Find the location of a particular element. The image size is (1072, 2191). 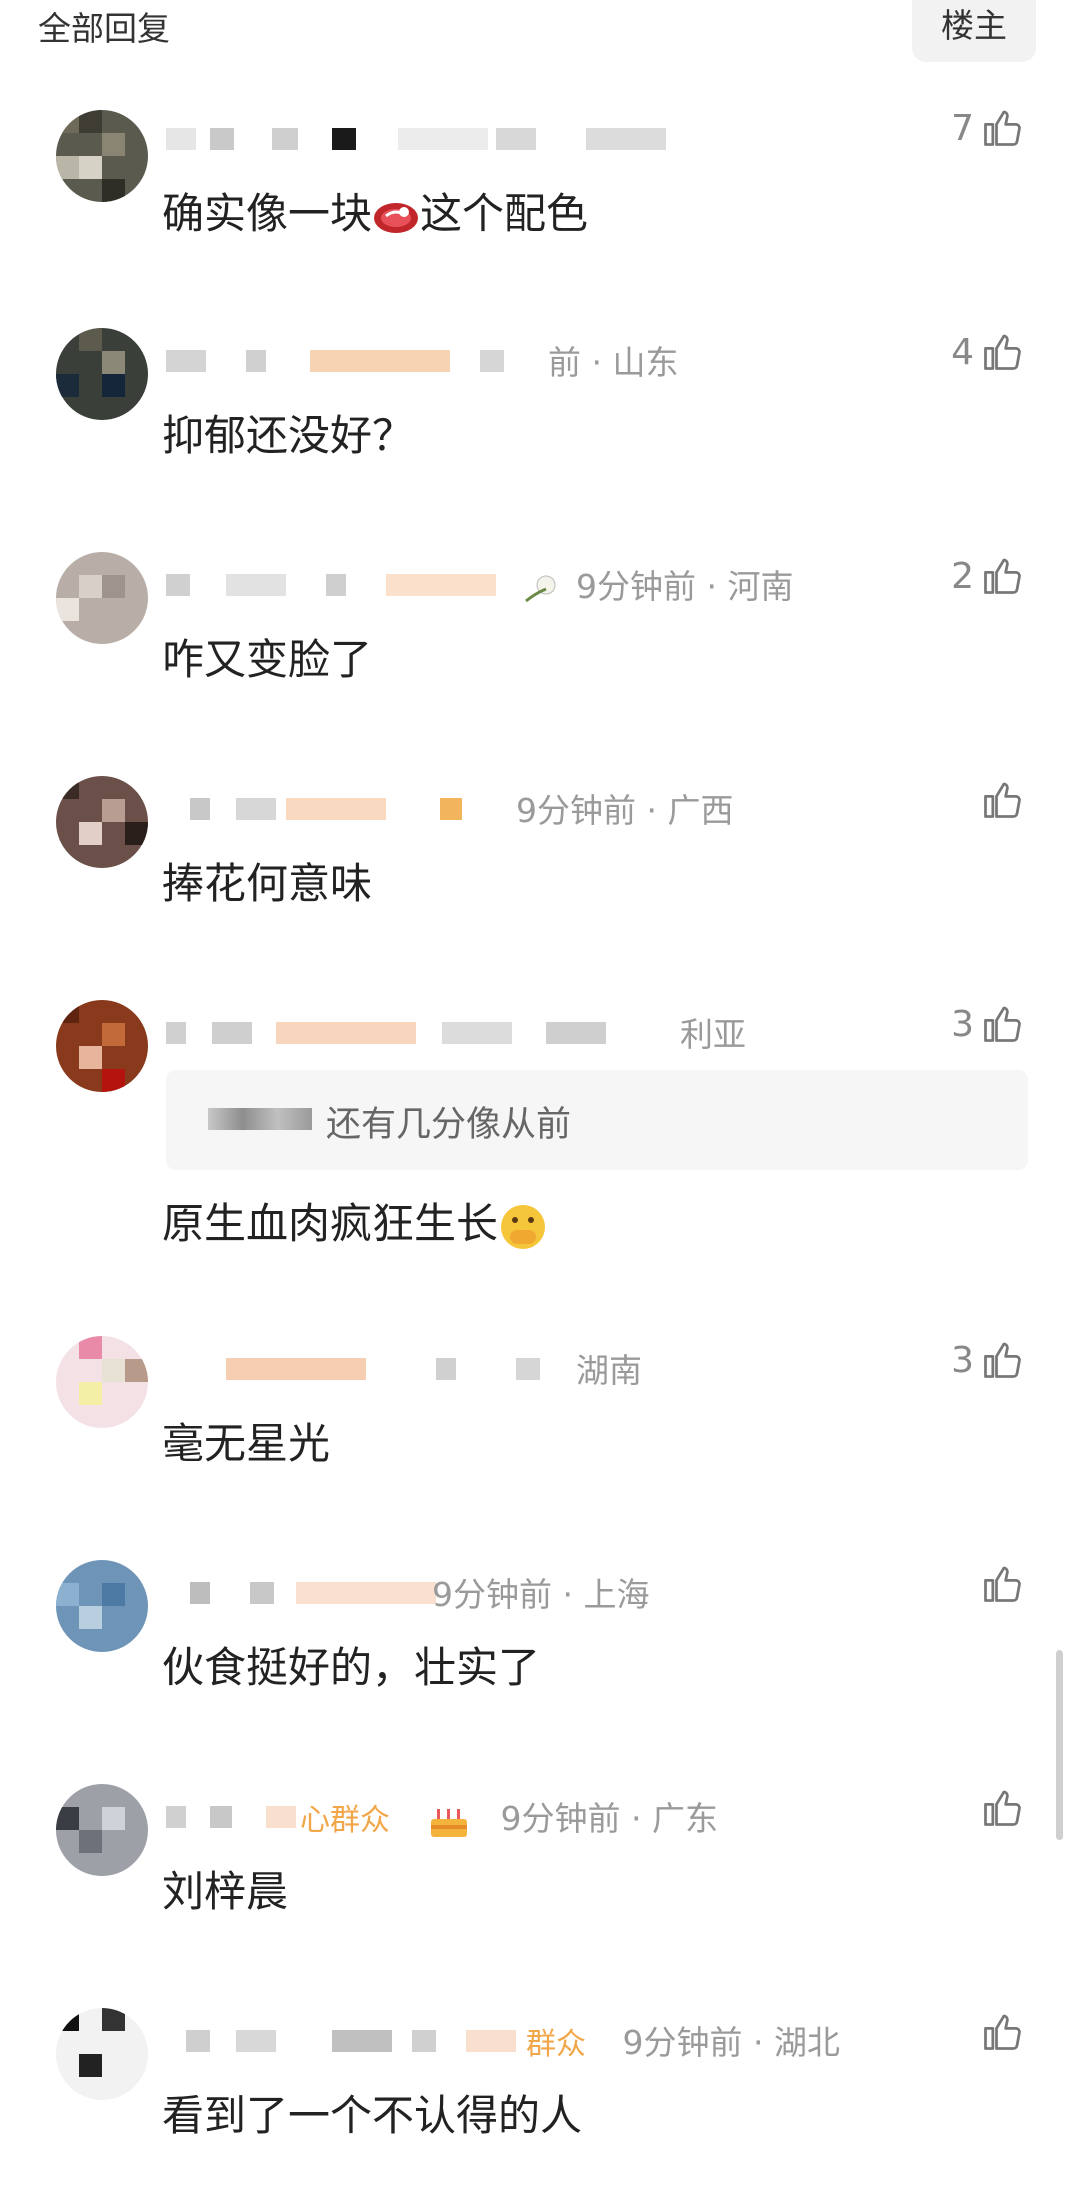

comment-meta: 9分钟前 · 广西 is located at coordinates (625, 810).